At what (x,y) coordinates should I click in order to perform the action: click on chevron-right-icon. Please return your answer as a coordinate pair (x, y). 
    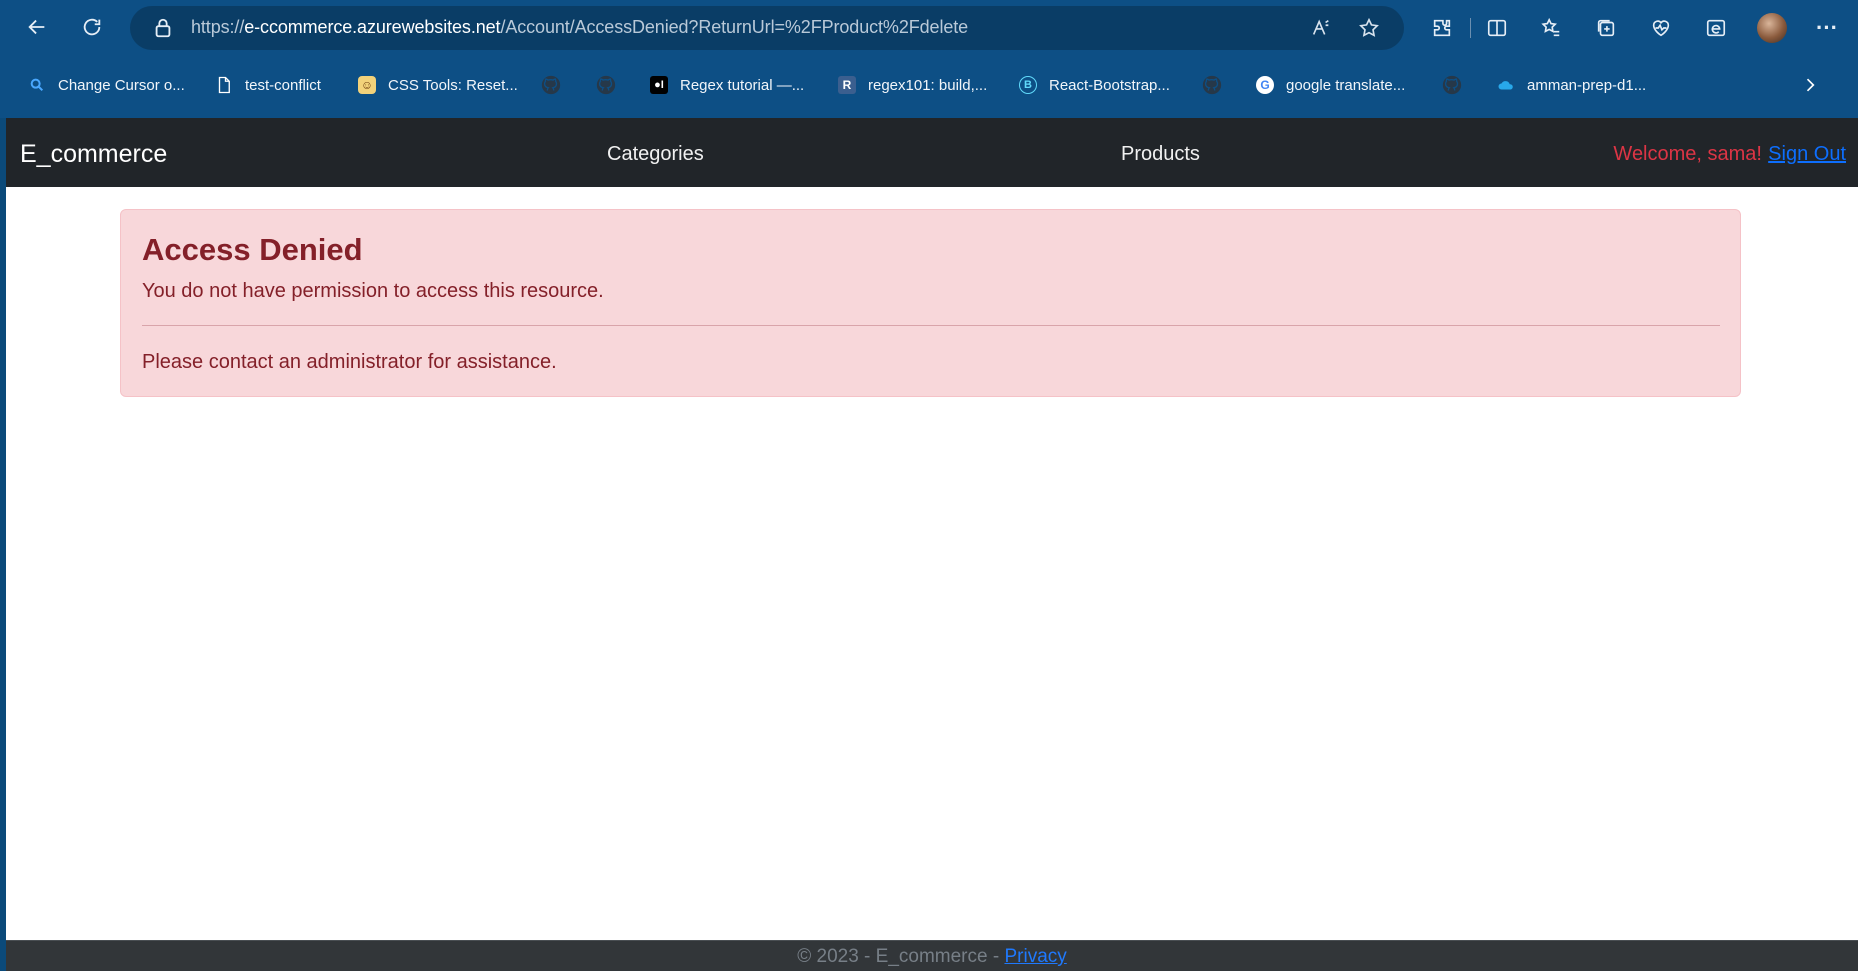
    Looking at the image, I should click on (1810, 85).